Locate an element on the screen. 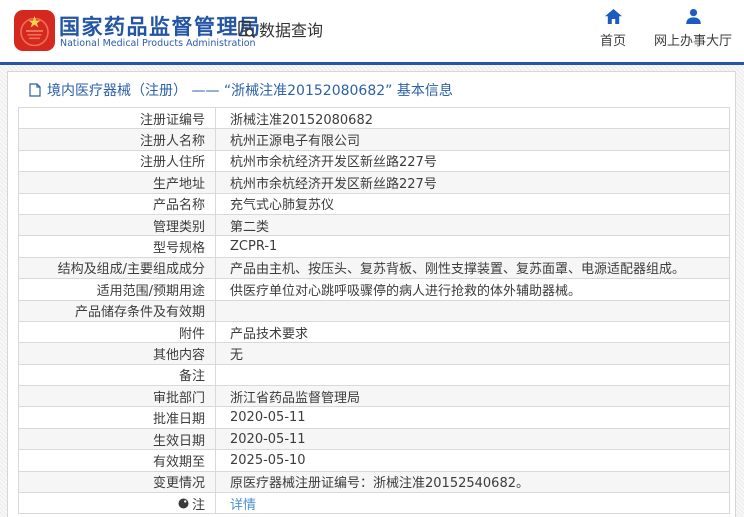  row-label: 注 is located at coordinates (117, 503).